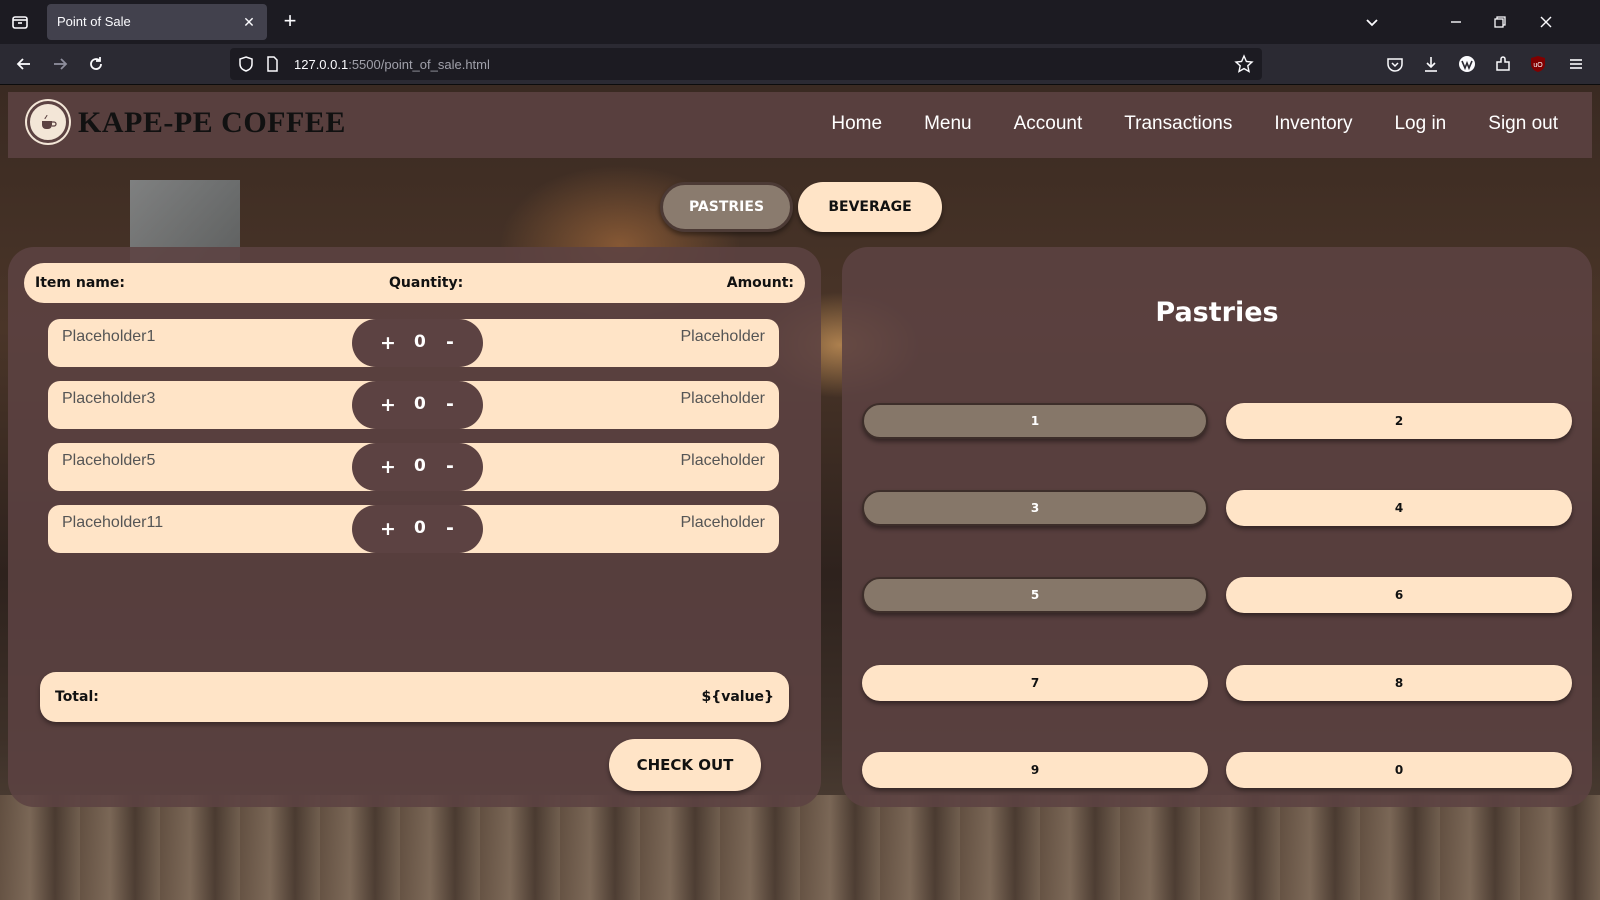  I want to click on restore-icon, so click(1500, 22).